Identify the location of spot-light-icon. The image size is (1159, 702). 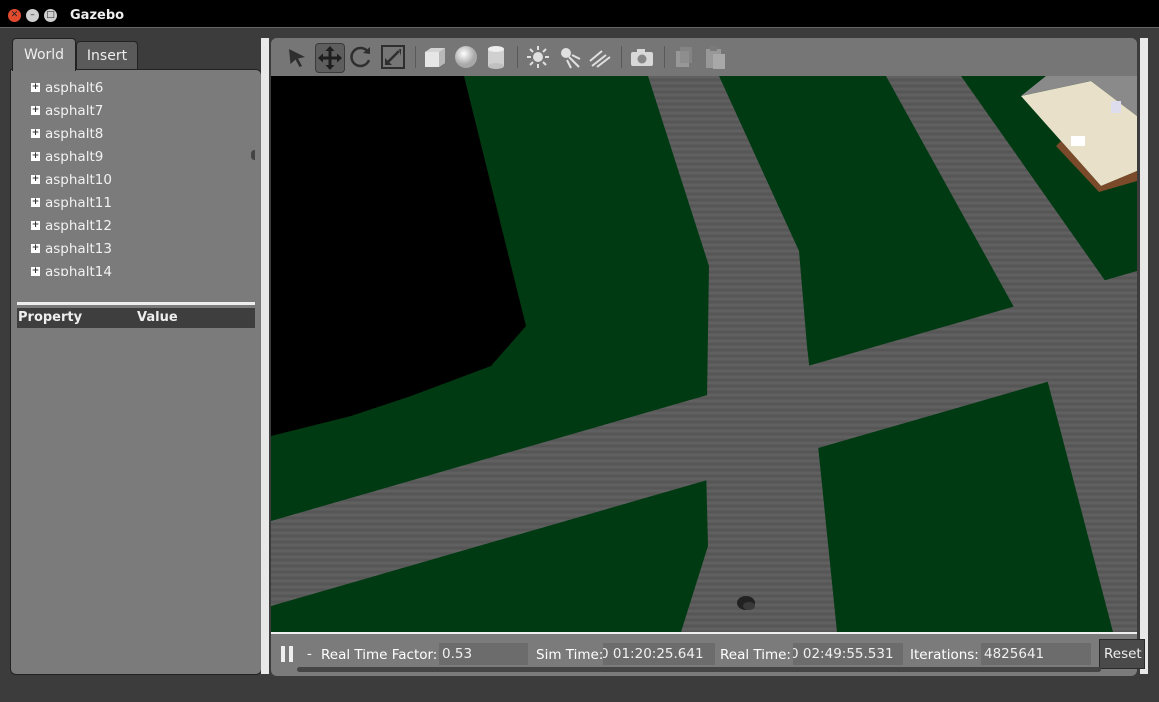
(569, 57).